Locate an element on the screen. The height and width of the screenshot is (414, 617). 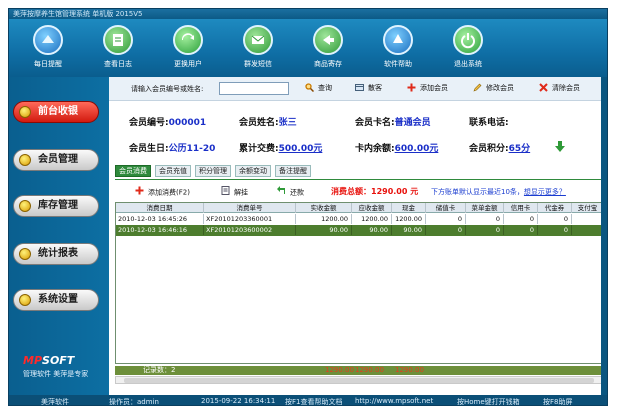
recent-records-hint: 下方账单默认显示最近10条，想显示更多？ is located at coordinates (498, 192).